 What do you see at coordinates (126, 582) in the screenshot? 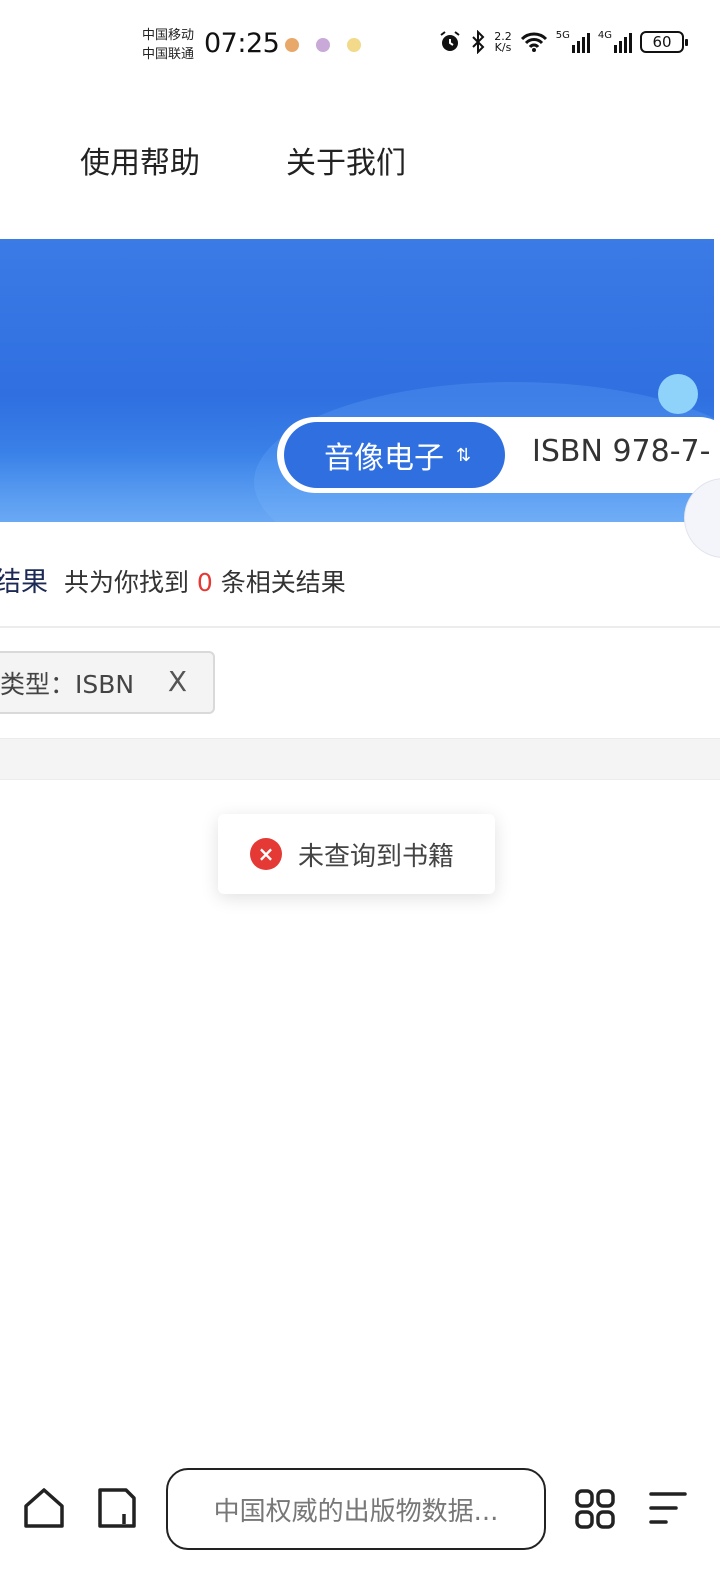
I see `results-prefix: 共为你找到` at bounding box center [126, 582].